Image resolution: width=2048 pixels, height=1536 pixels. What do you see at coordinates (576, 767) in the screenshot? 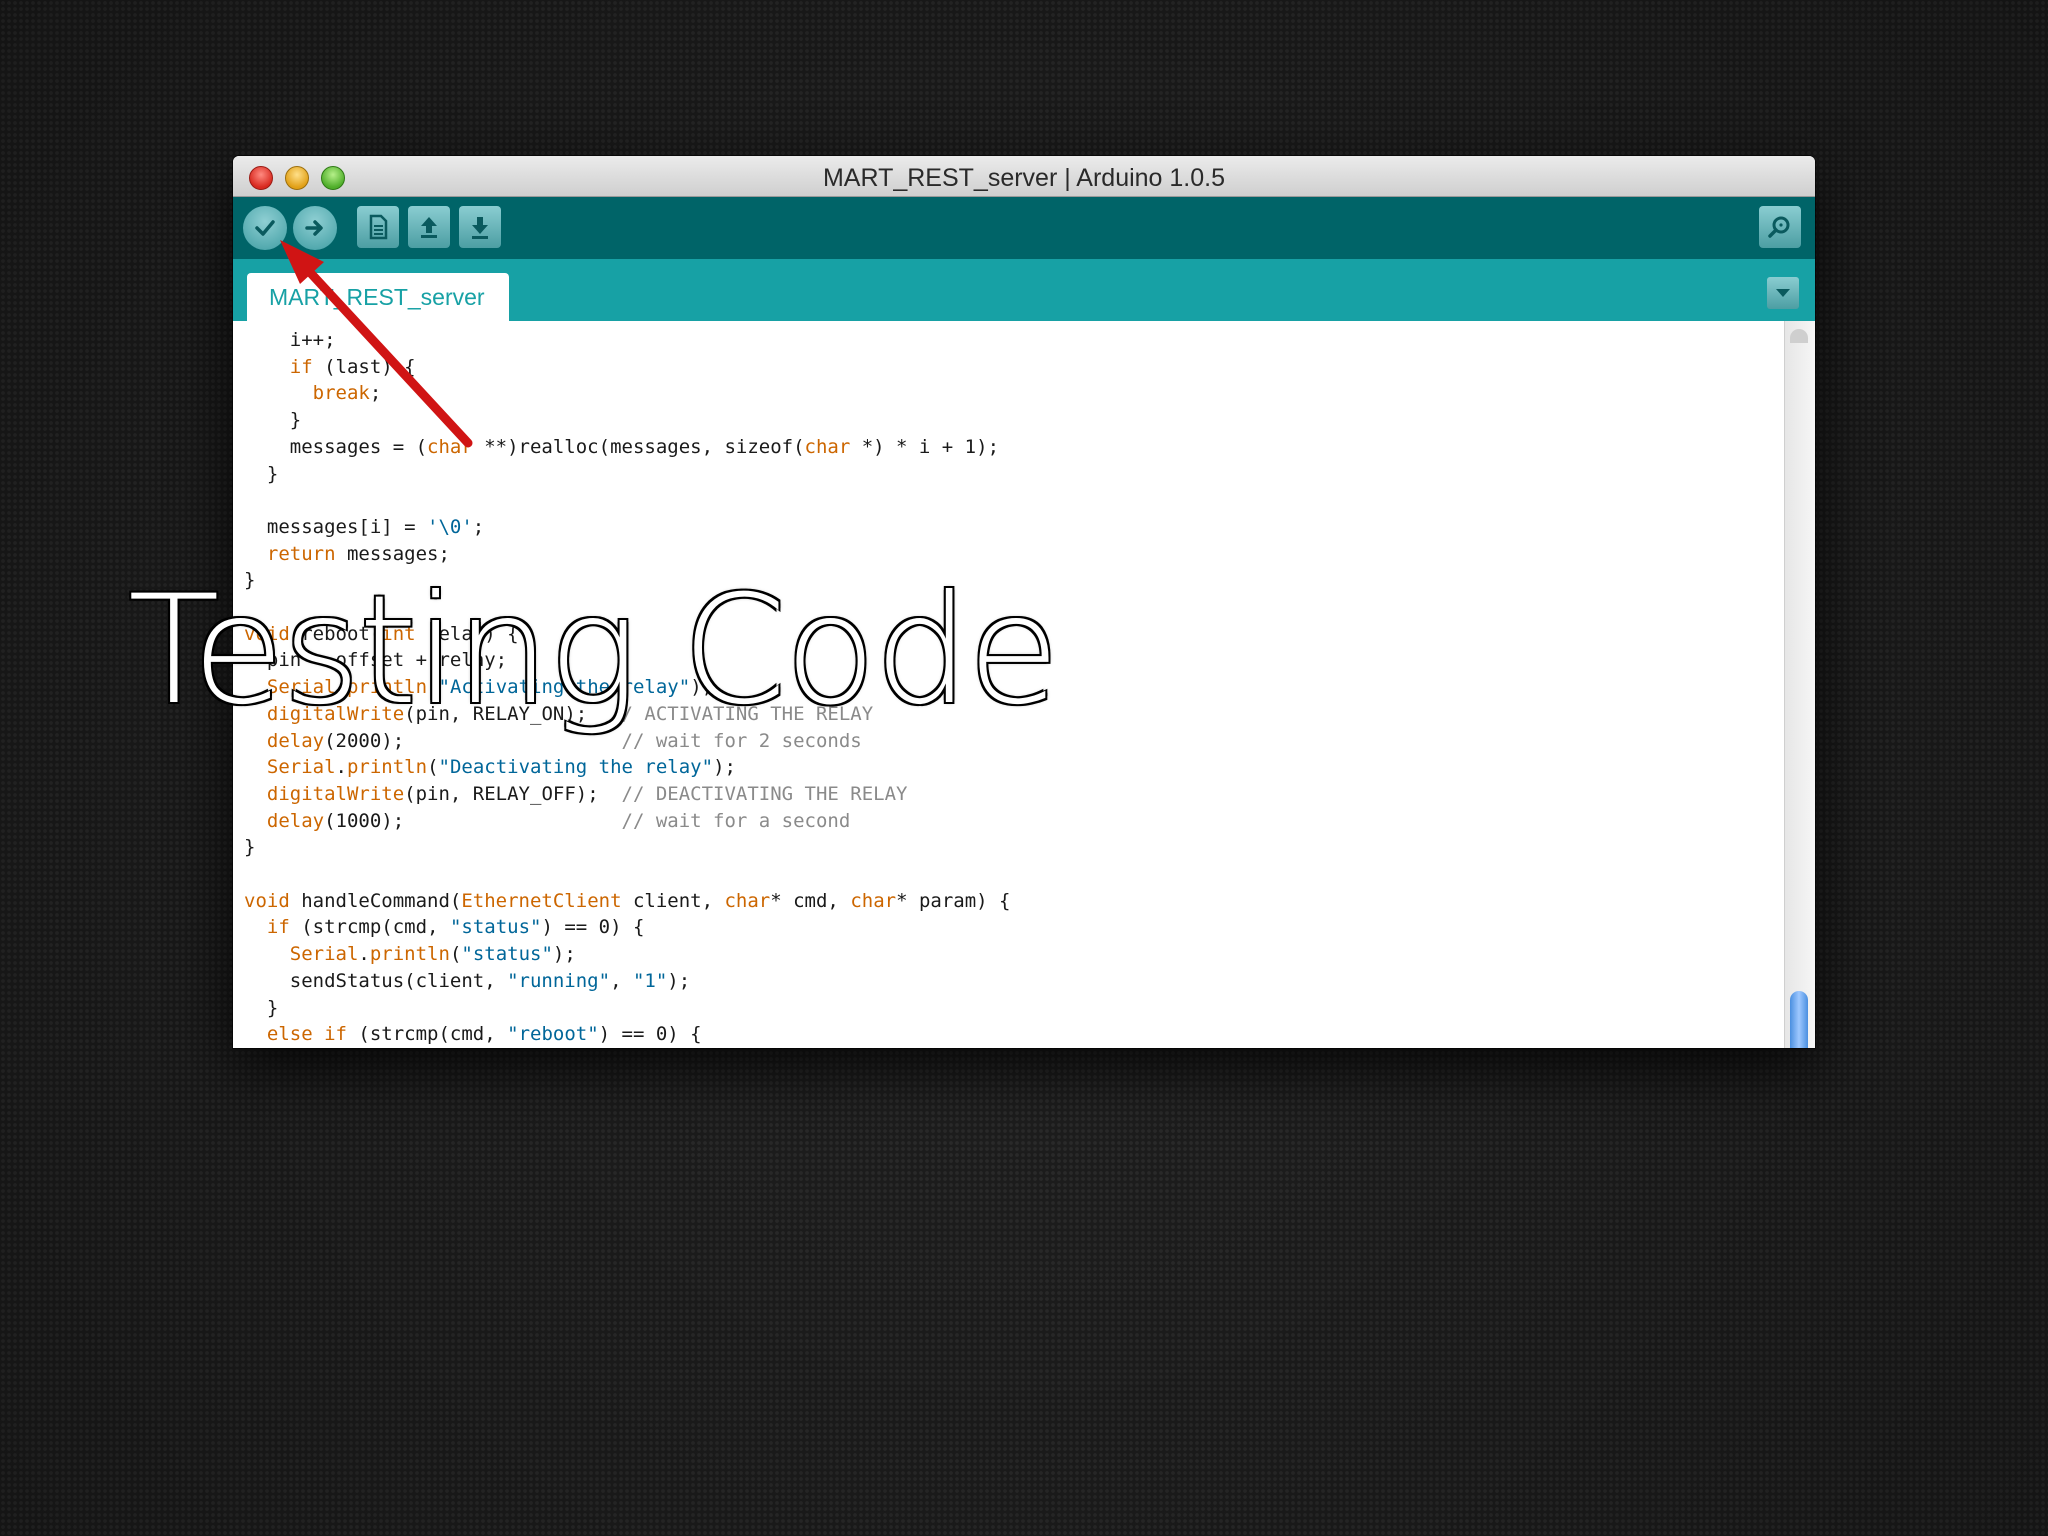
I see `code-token: "Deactivating the relay"` at bounding box center [576, 767].